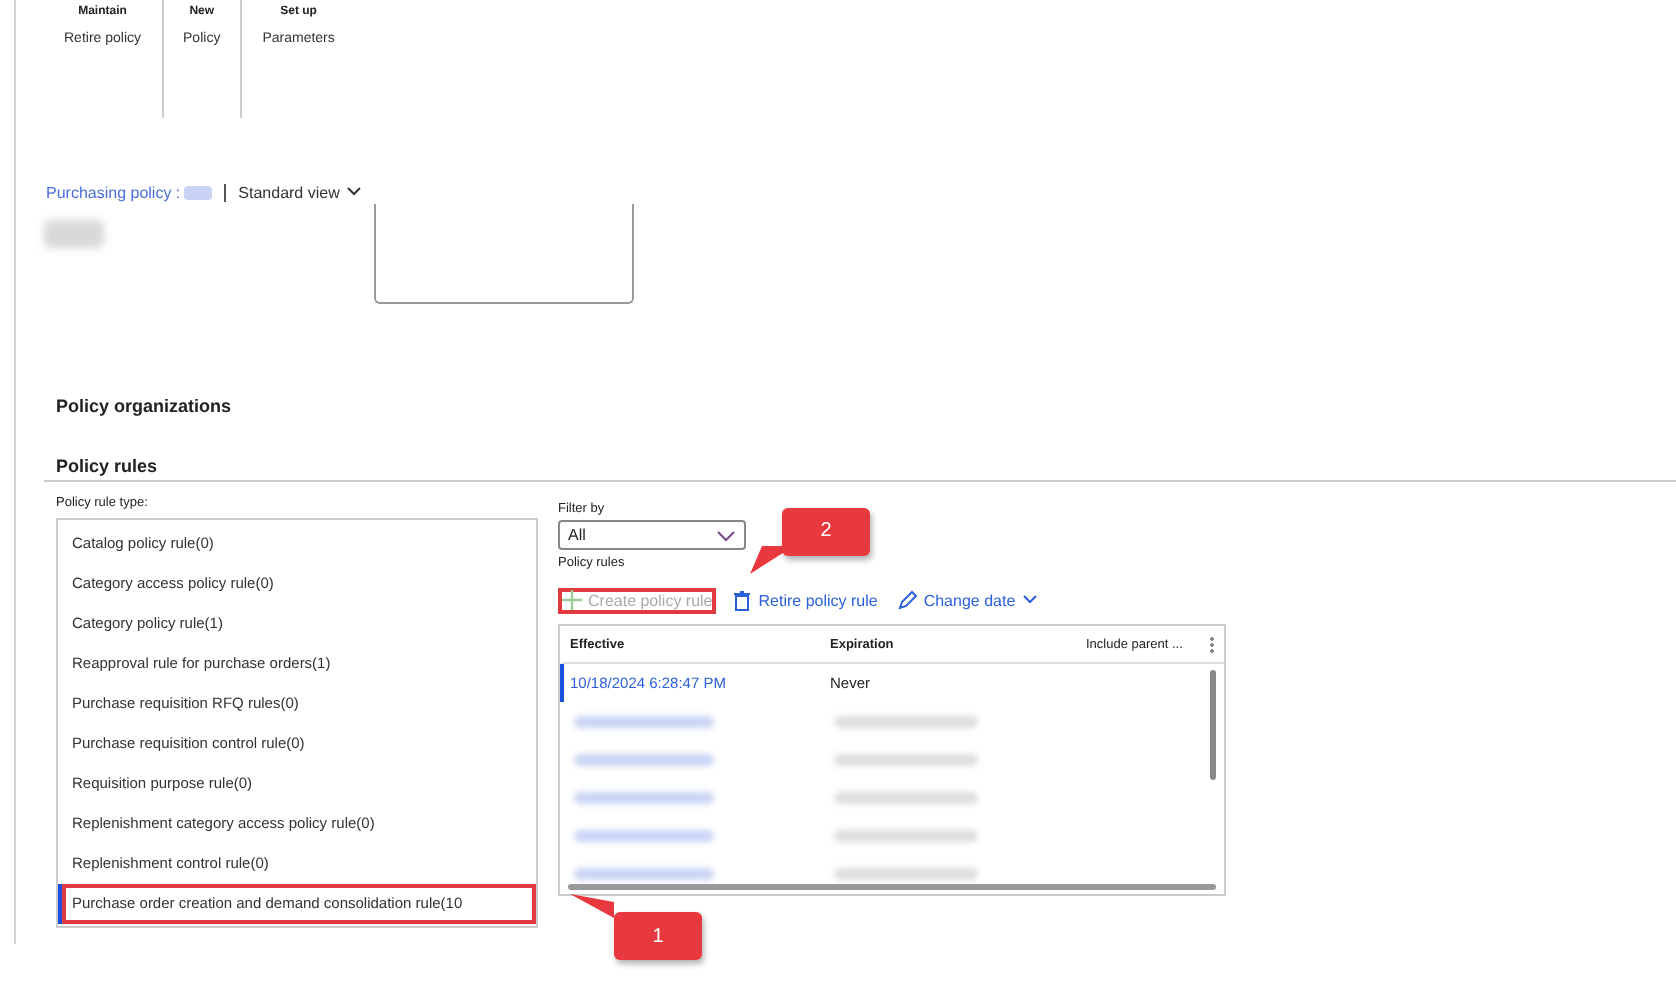 This screenshot has height=994, width=1676. What do you see at coordinates (742, 600) in the screenshot?
I see `trash-icon` at bounding box center [742, 600].